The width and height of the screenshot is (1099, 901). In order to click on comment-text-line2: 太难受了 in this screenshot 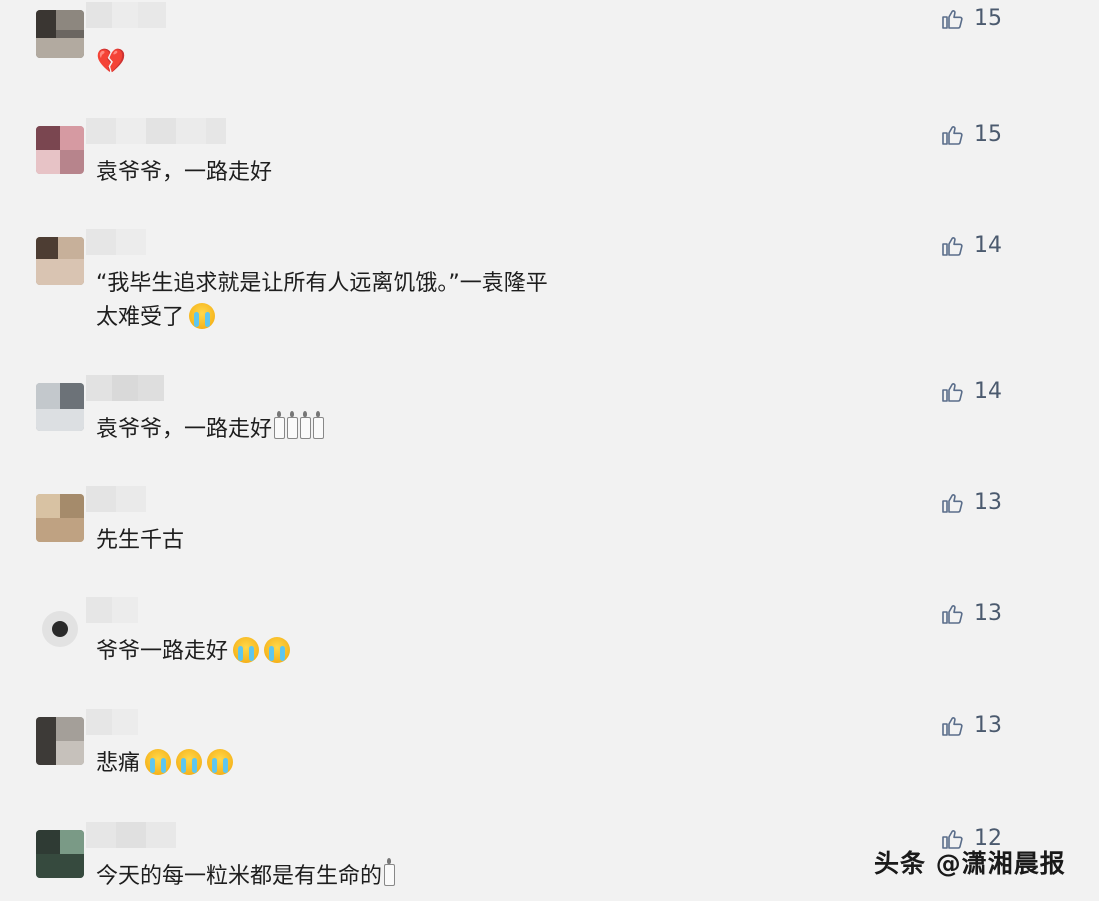, I will do `click(156, 318)`.